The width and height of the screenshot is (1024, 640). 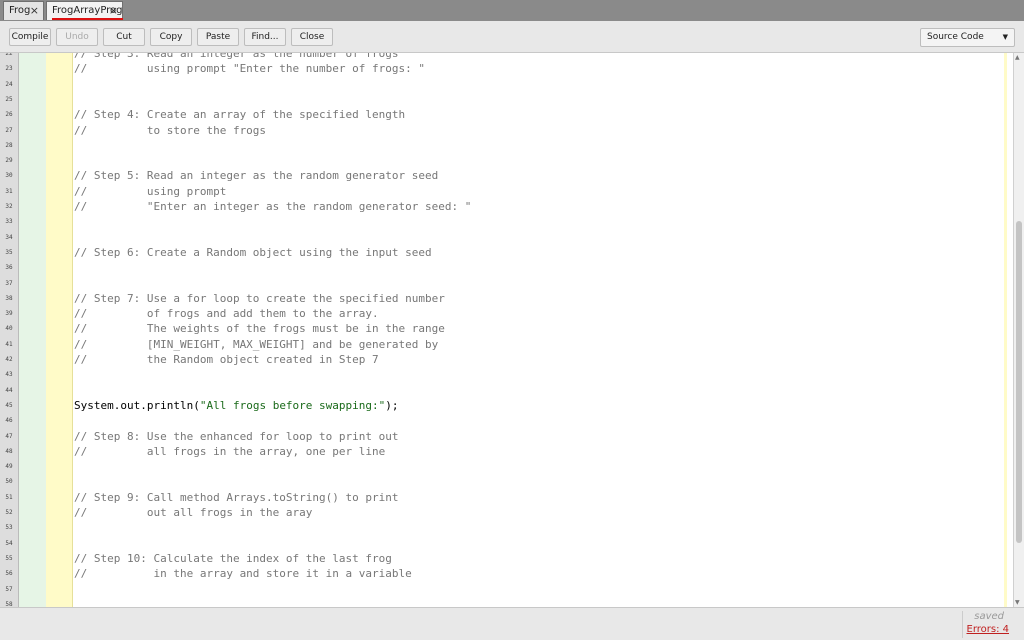 What do you see at coordinates (9, 482) in the screenshot?
I see `line-number: 50` at bounding box center [9, 482].